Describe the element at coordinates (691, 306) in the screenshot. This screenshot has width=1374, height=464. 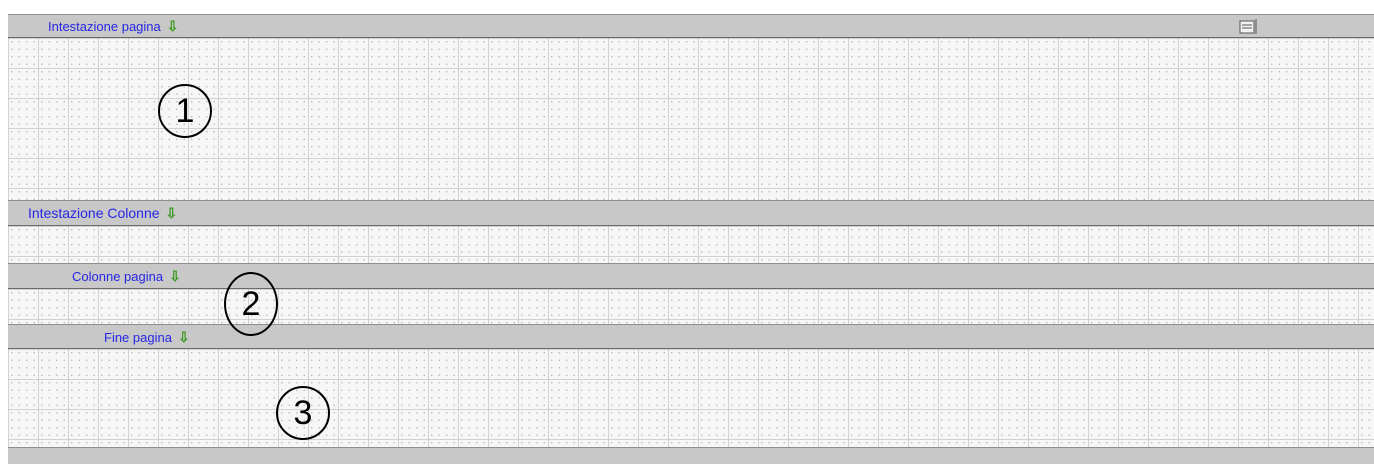
I see `section-page-columns` at that location.